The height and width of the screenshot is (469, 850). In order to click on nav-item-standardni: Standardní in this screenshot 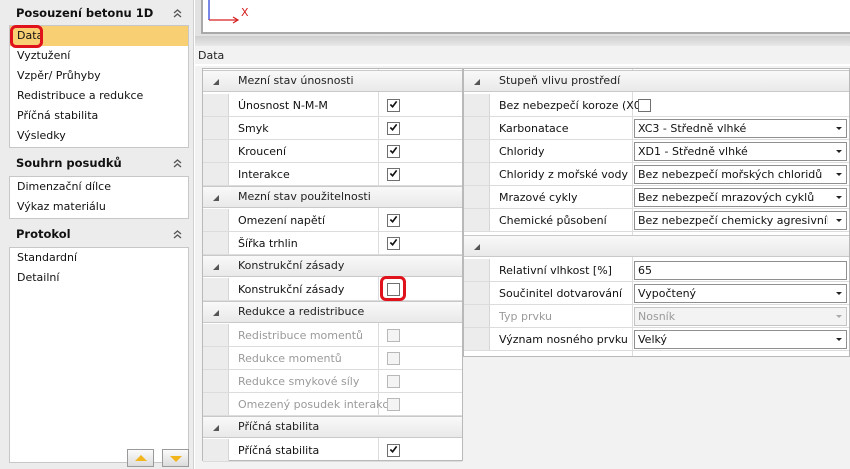, I will do `click(99, 258)`.